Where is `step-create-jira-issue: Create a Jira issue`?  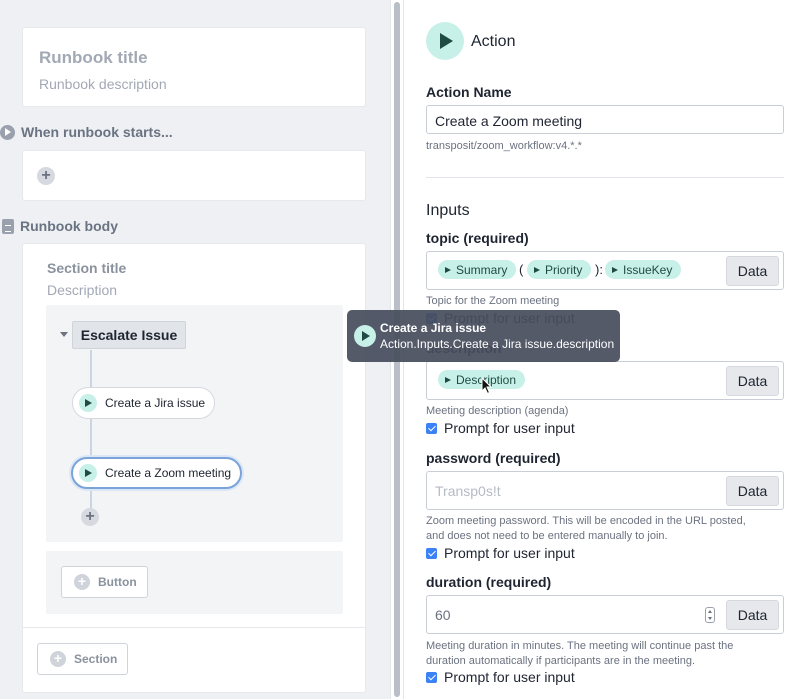
step-create-jira-issue: Create a Jira issue is located at coordinates (143, 403).